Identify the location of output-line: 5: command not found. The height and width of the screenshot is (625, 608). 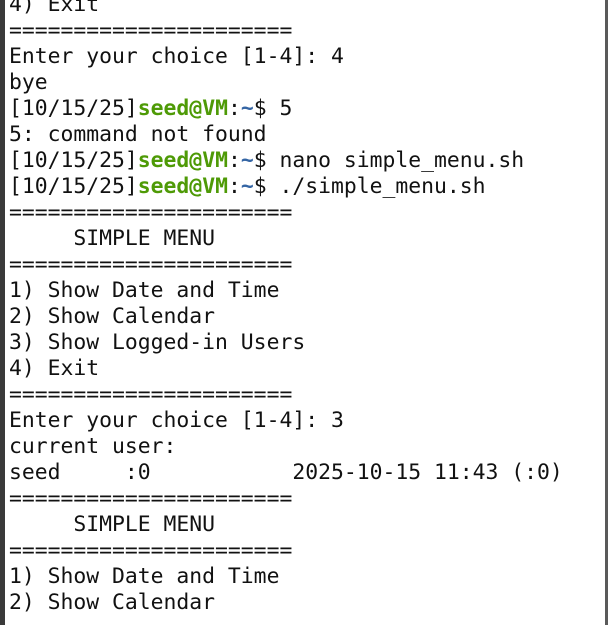
(138, 134).